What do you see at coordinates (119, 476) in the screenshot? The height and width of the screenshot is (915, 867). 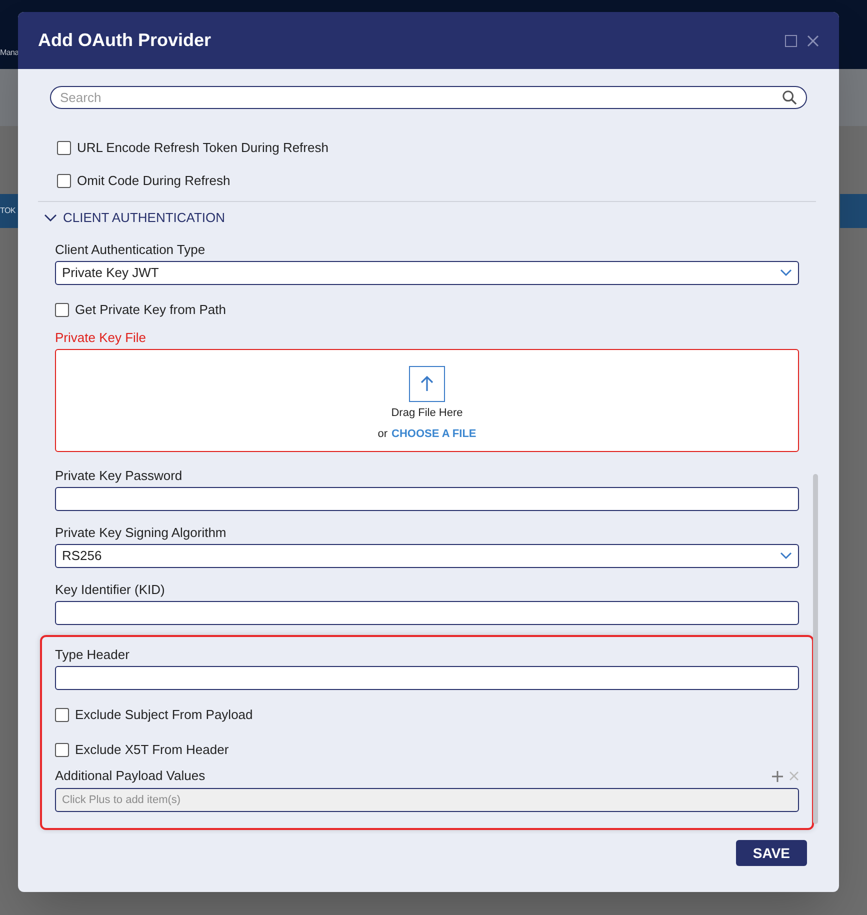 I see `field-label: Private Key Password` at bounding box center [119, 476].